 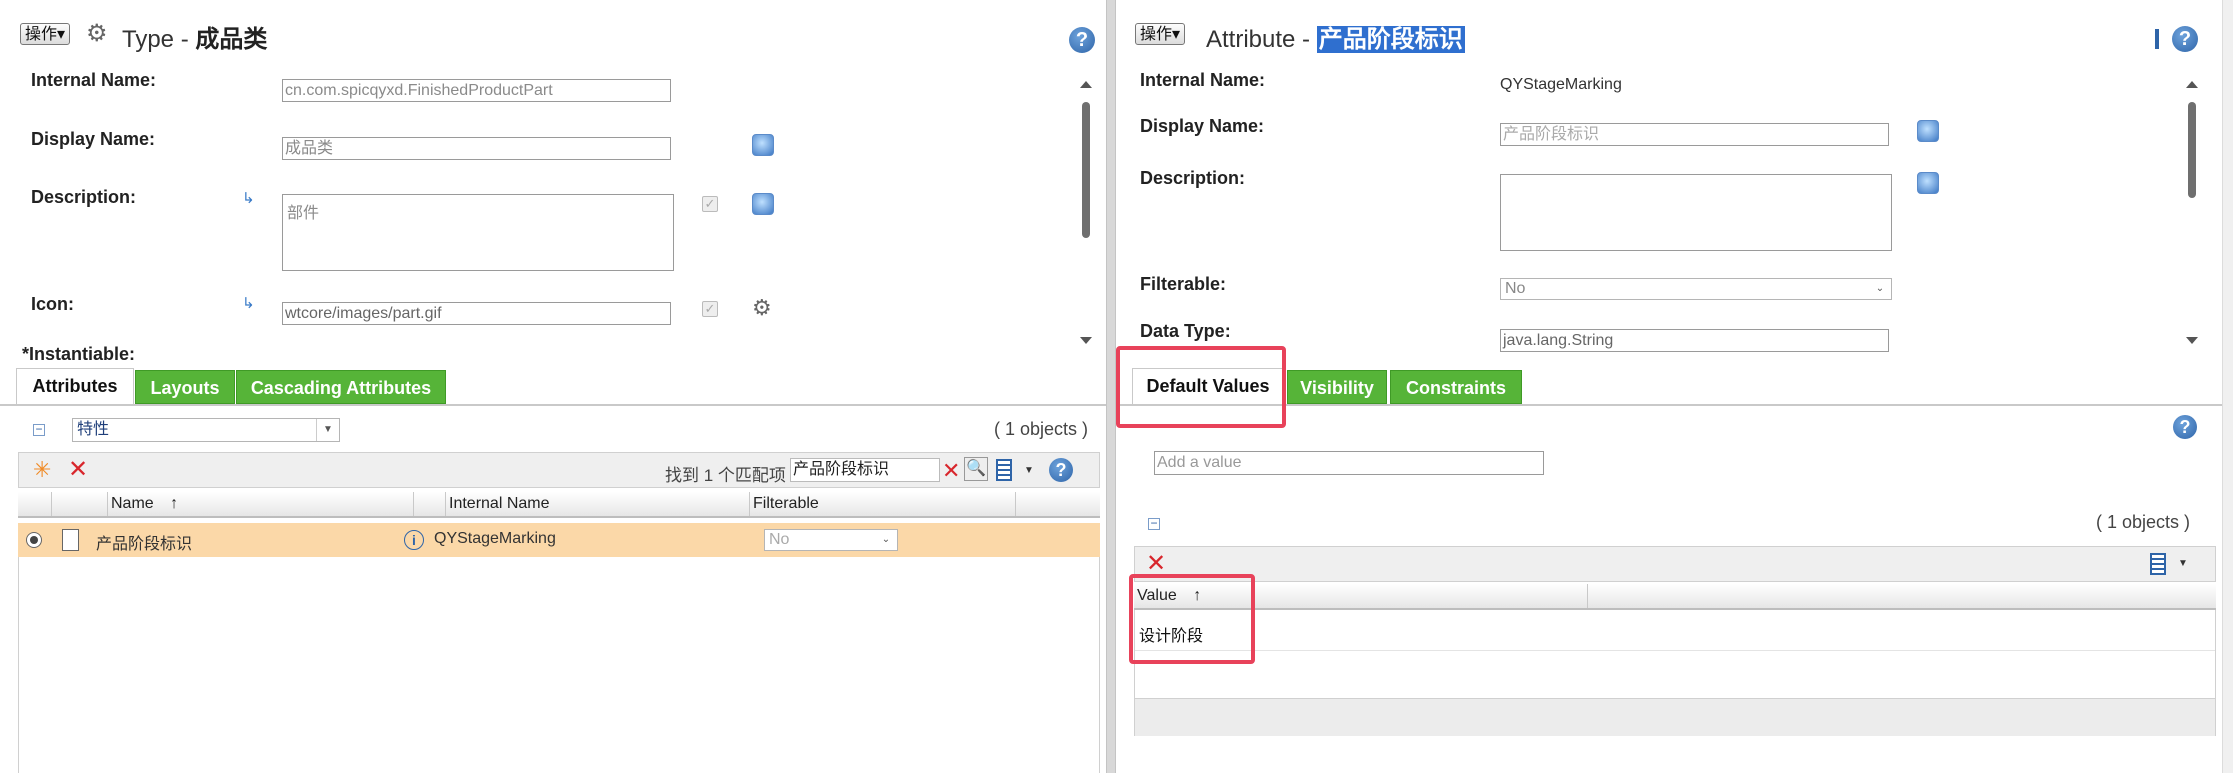 What do you see at coordinates (341, 387) in the screenshot?
I see `tab-cascading-attributes: Cascading Attributes` at bounding box center [341, 387].